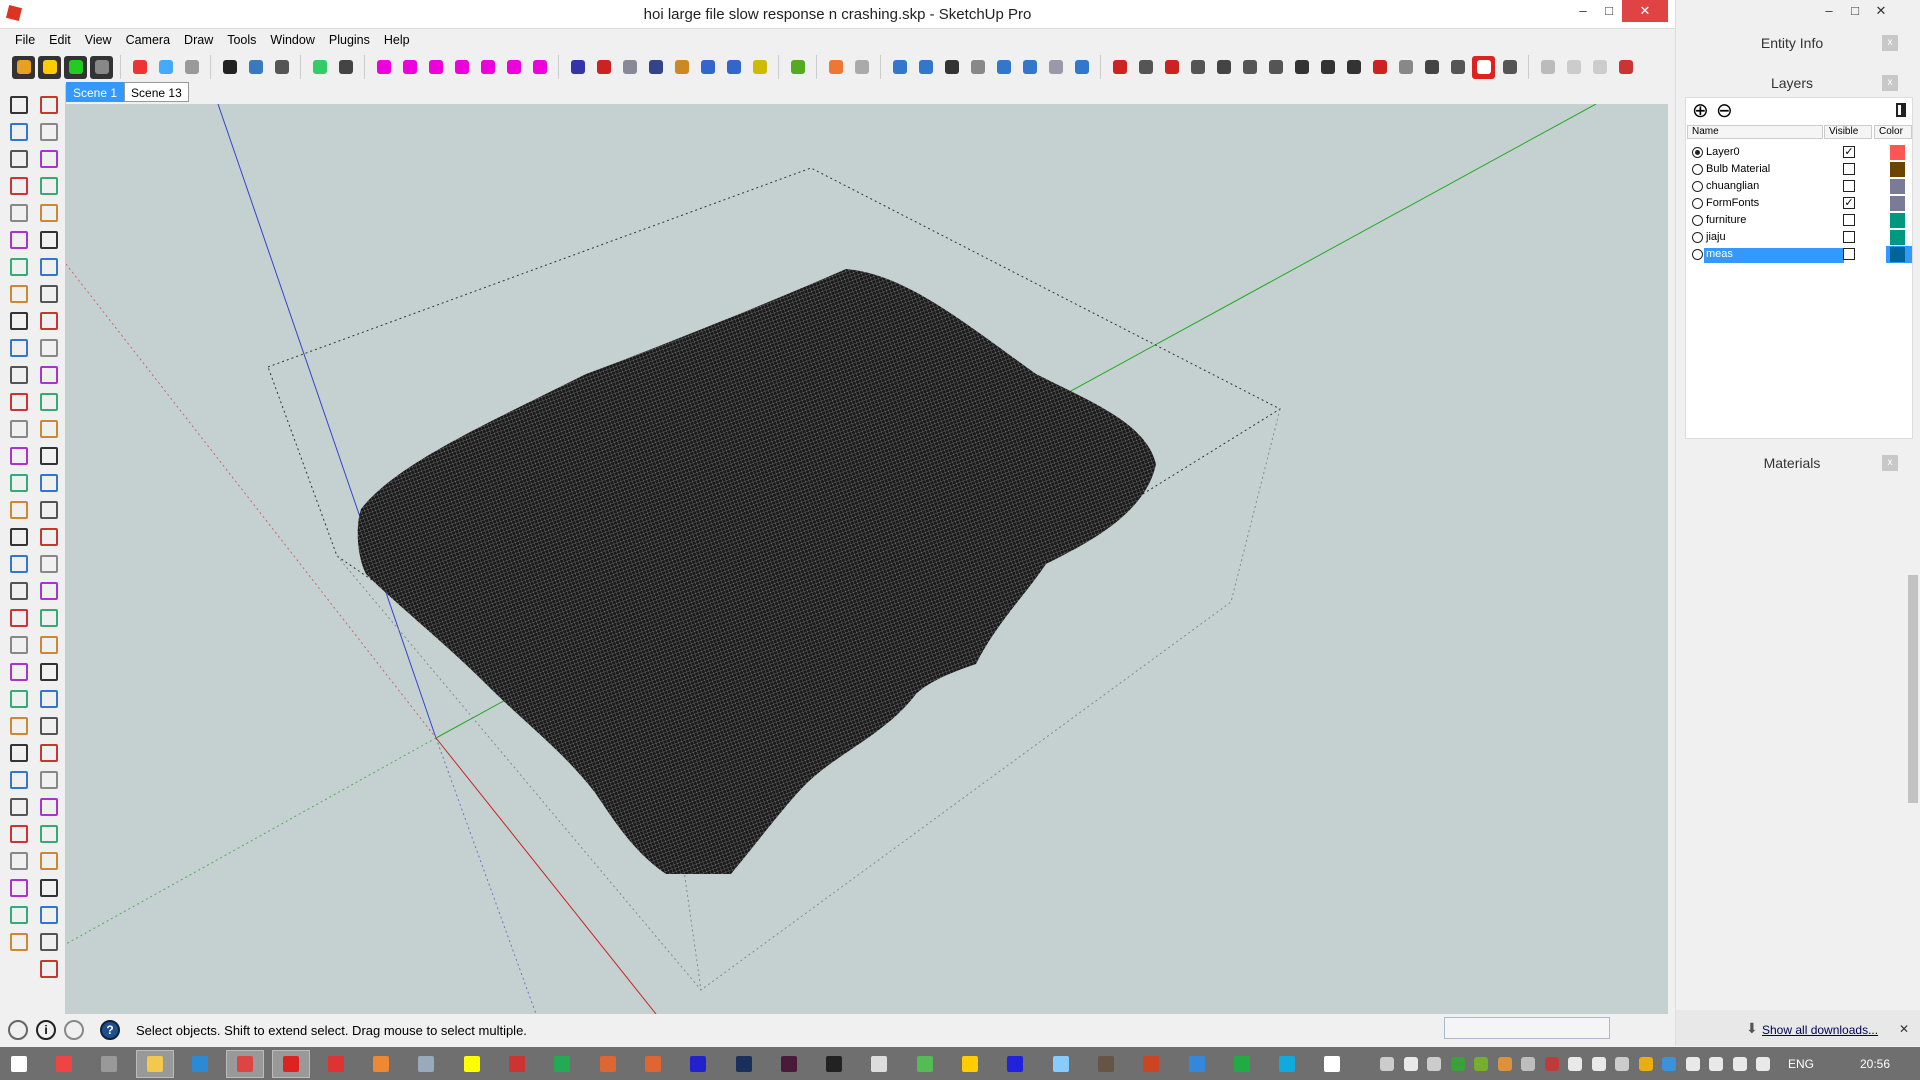 The image size is (1920, 1080). I want to click on chrome-icon, so click(970, 1064).